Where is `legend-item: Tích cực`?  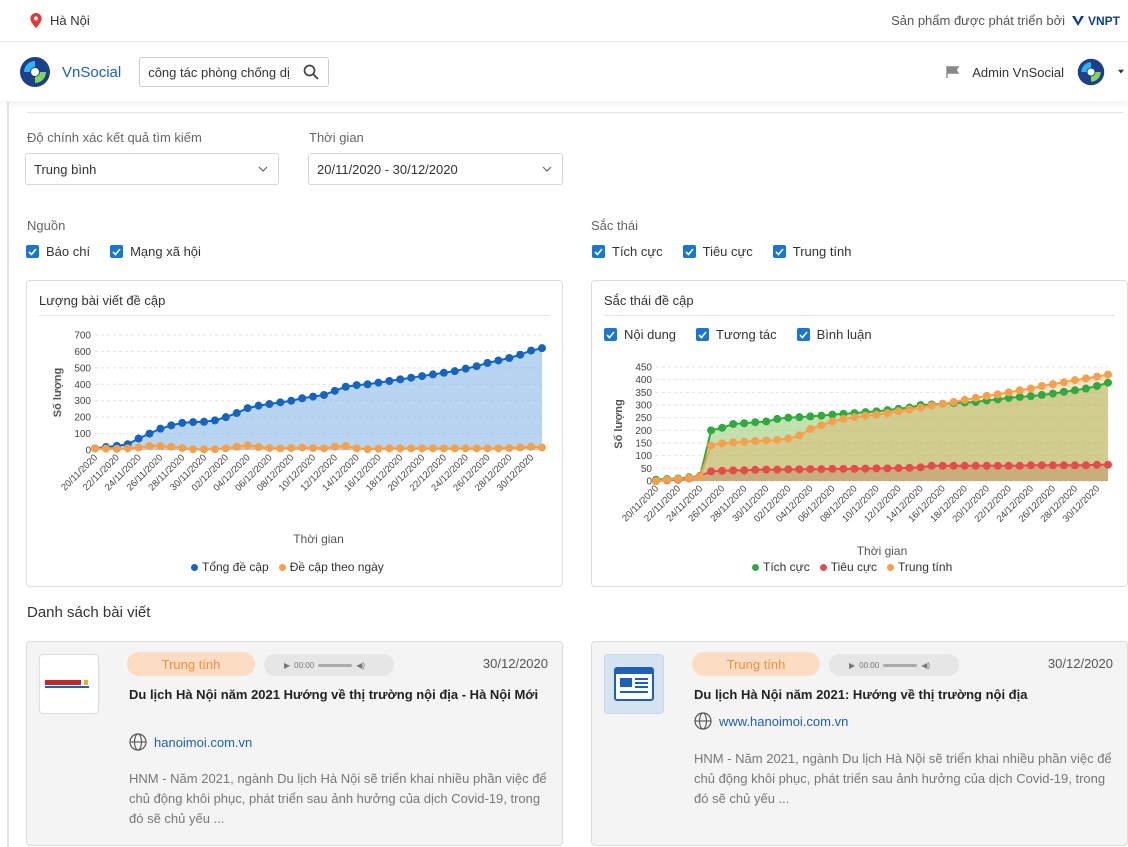 legend-item: Tích cực is located at coordinates (781, 567).